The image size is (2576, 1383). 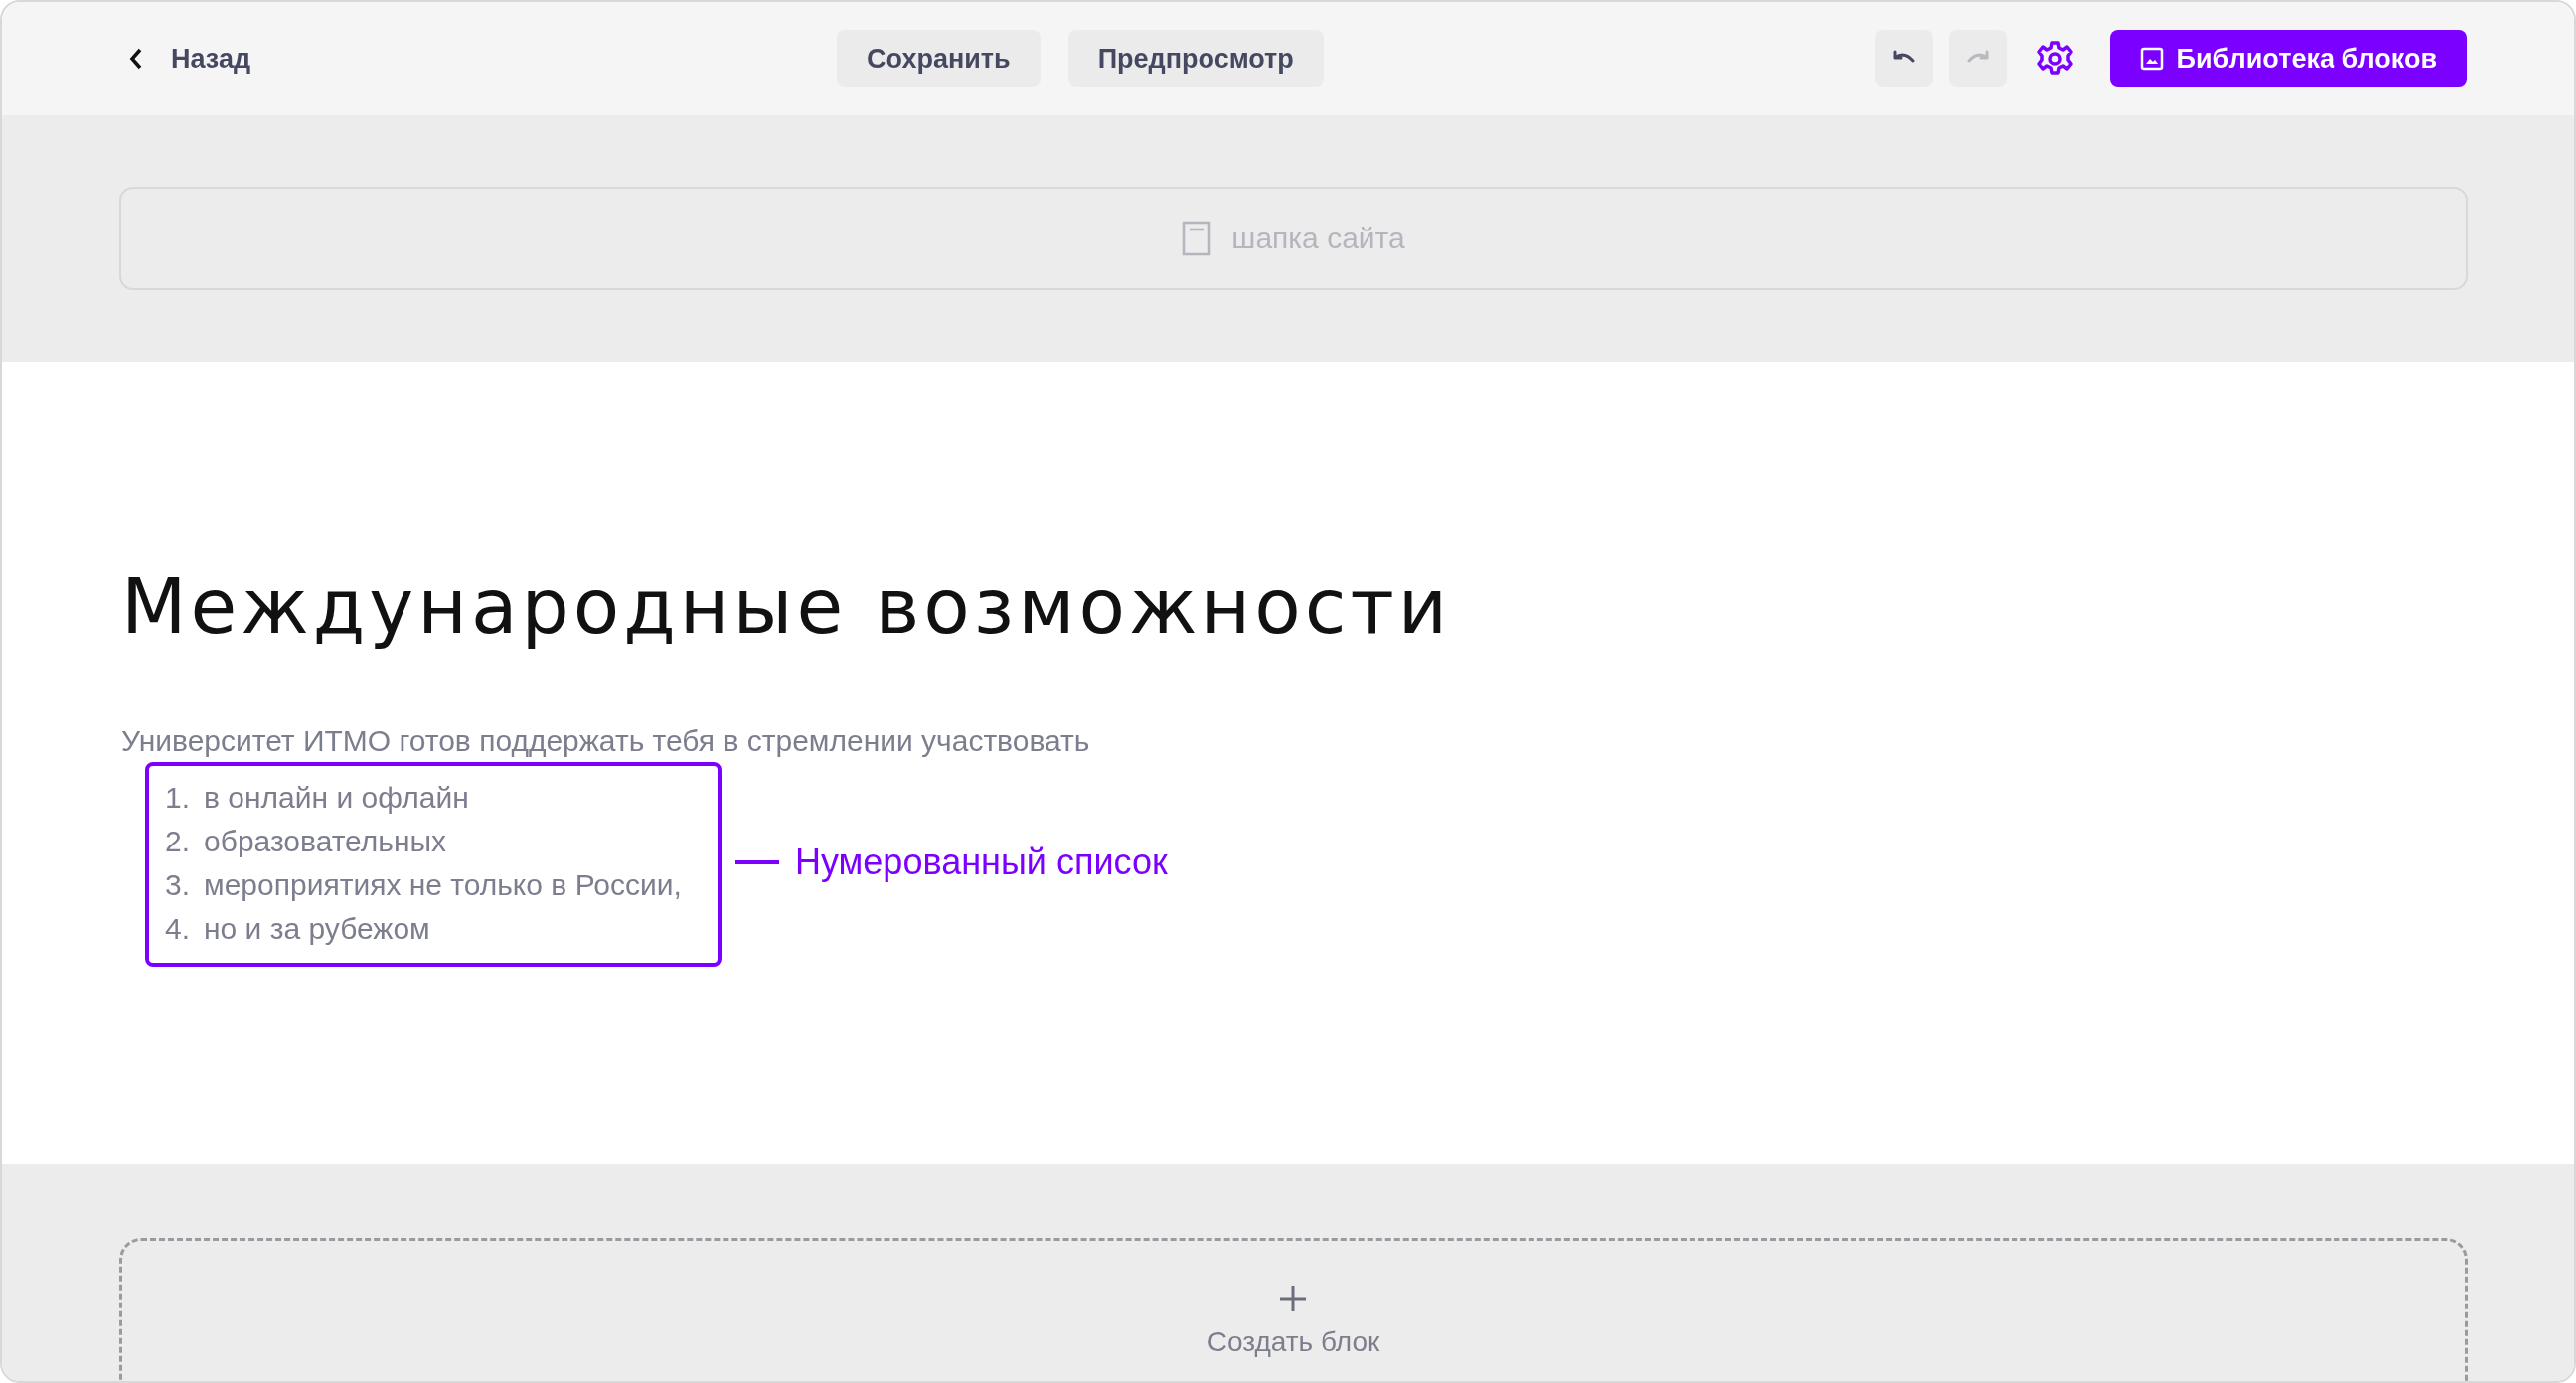 I want to click on list-item-text: мероприятиях не только в России,, so click(x=443, y=885).